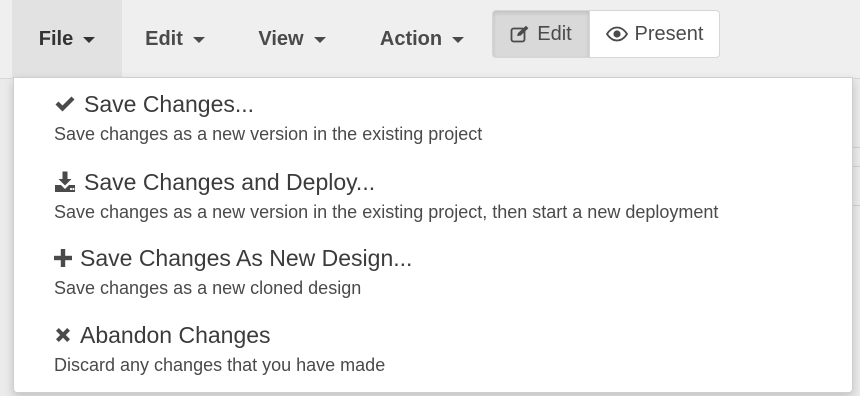  I want to click on menu-item-description: Discard any changes that you have made, so click(220, 365).